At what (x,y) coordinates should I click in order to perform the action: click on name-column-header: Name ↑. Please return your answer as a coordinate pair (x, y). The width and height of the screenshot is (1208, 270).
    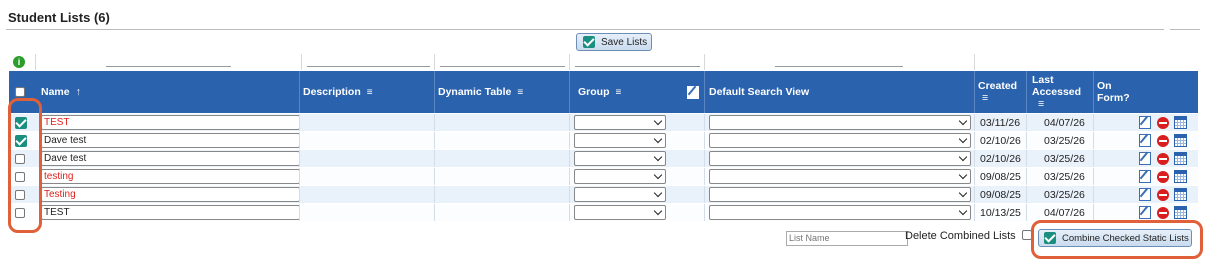
    Looking at the image, I should click on (61, 92).